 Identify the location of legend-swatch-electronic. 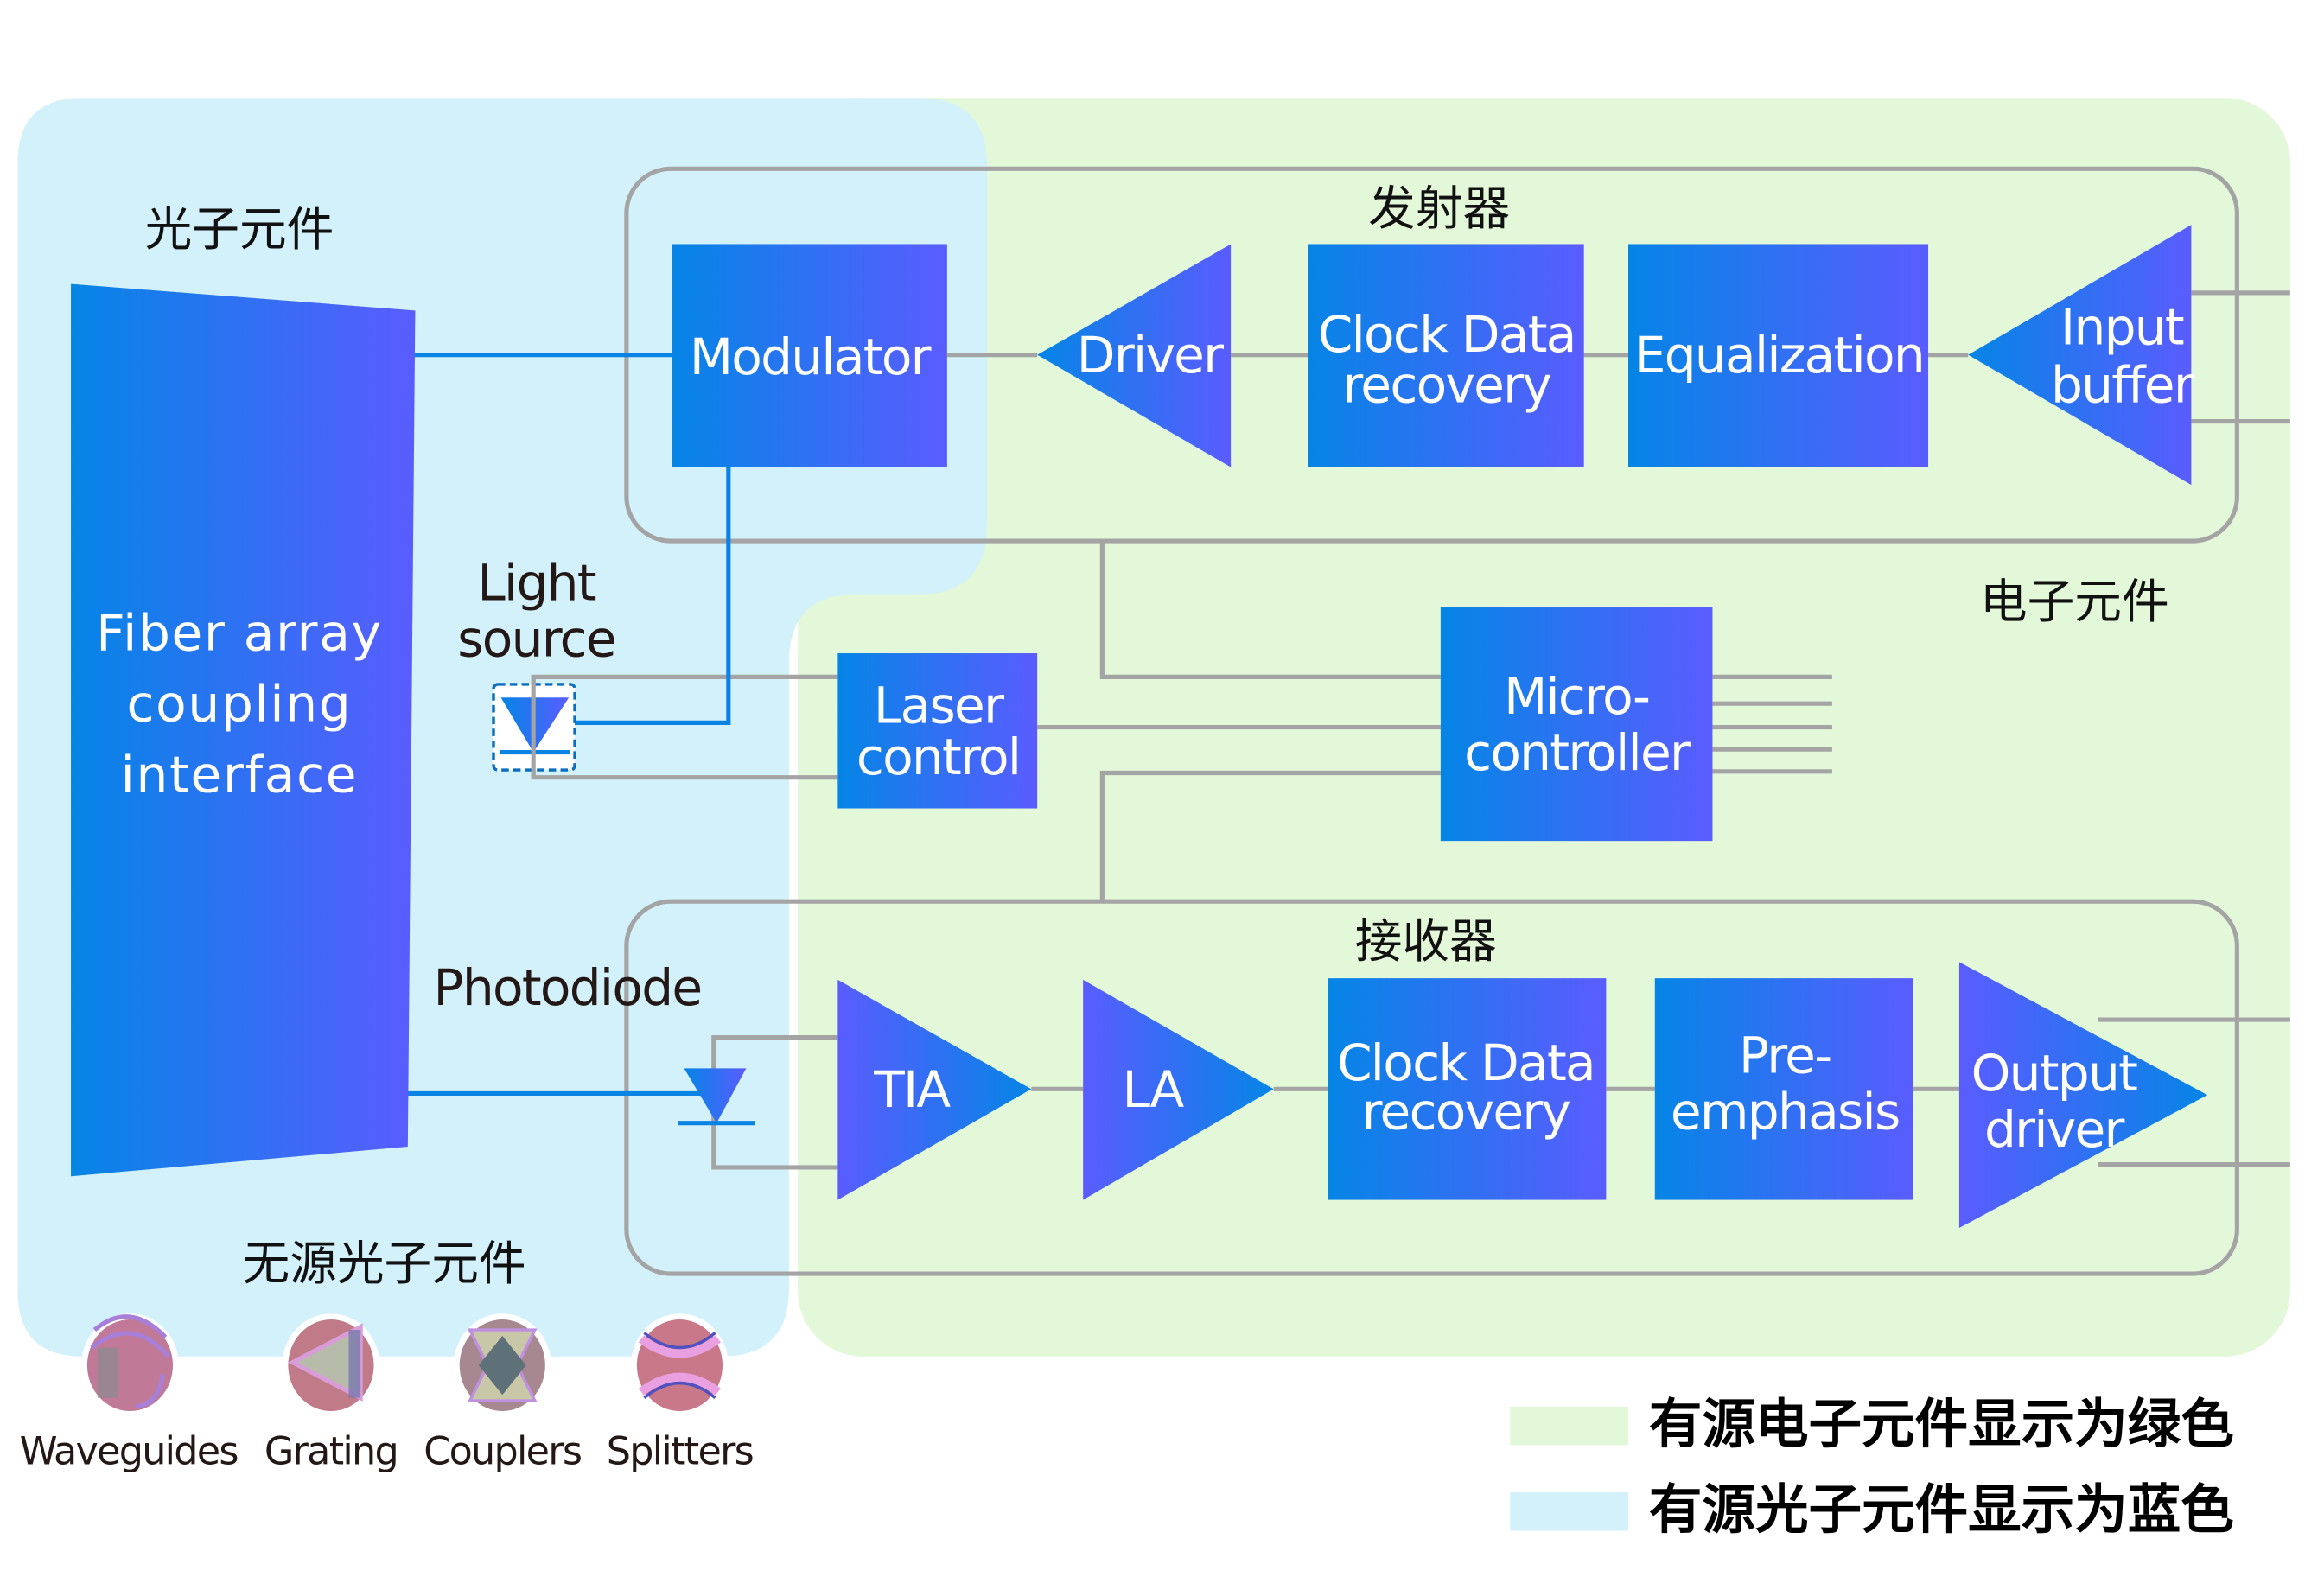
(1569, 1426).